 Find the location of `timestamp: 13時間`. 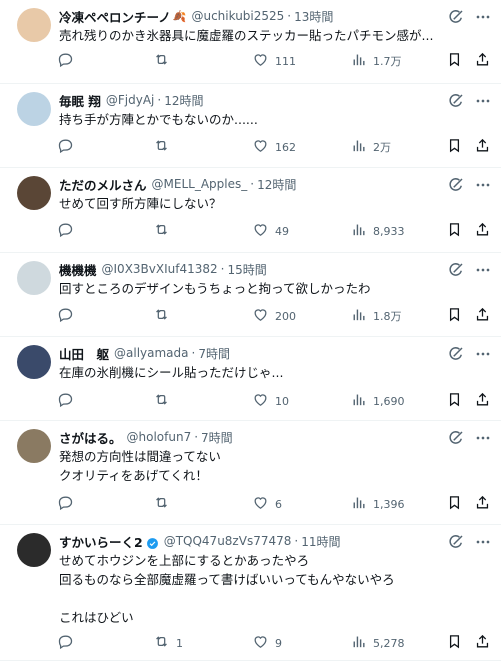

timestamp: 13時間 is located at coordinates (313, 16).